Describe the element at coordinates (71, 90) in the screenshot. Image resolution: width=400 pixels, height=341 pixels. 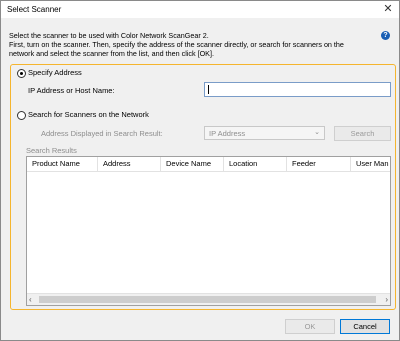
I see `ip-address-label: IP Address or Host Name:` at that location.